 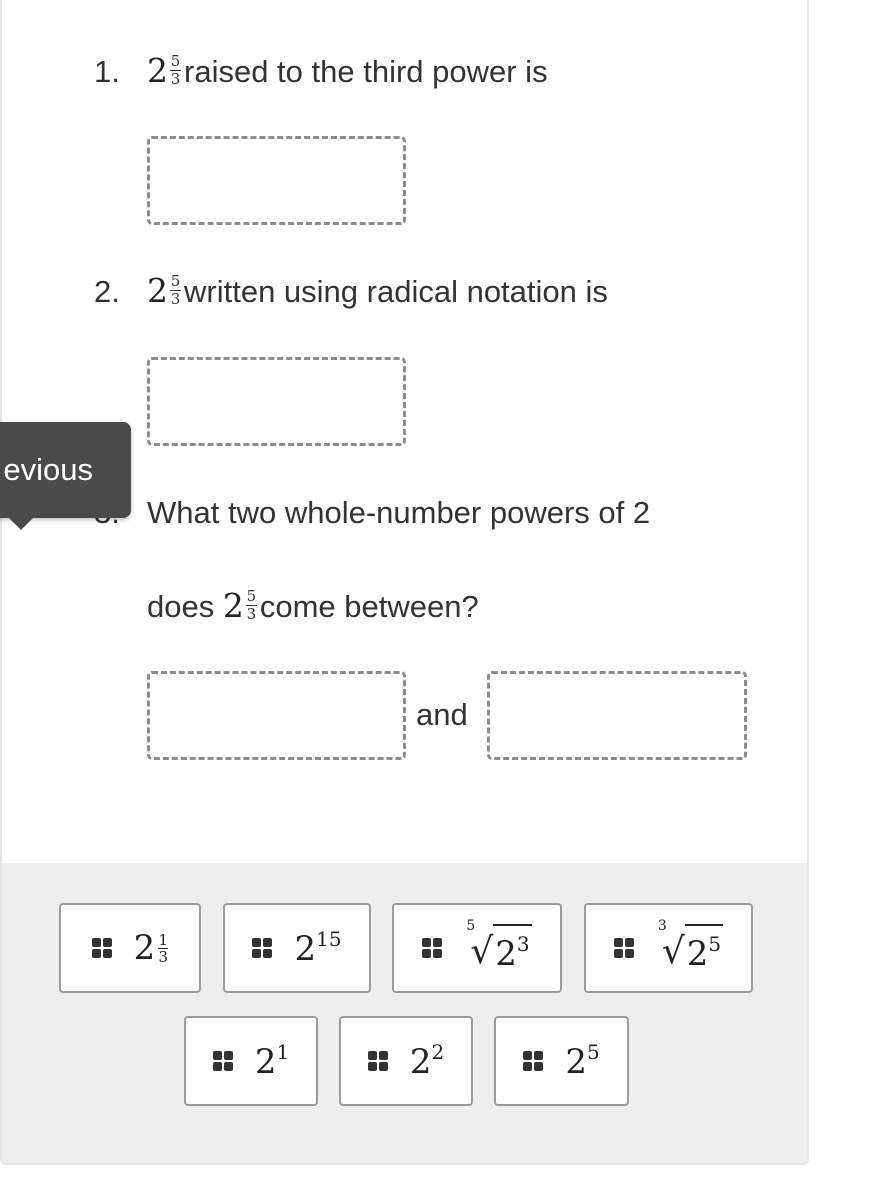 What do you see at coordinates (318, 948) in the screenshot?
I see `tile-expression: 215` at bounding box center [318, 948].